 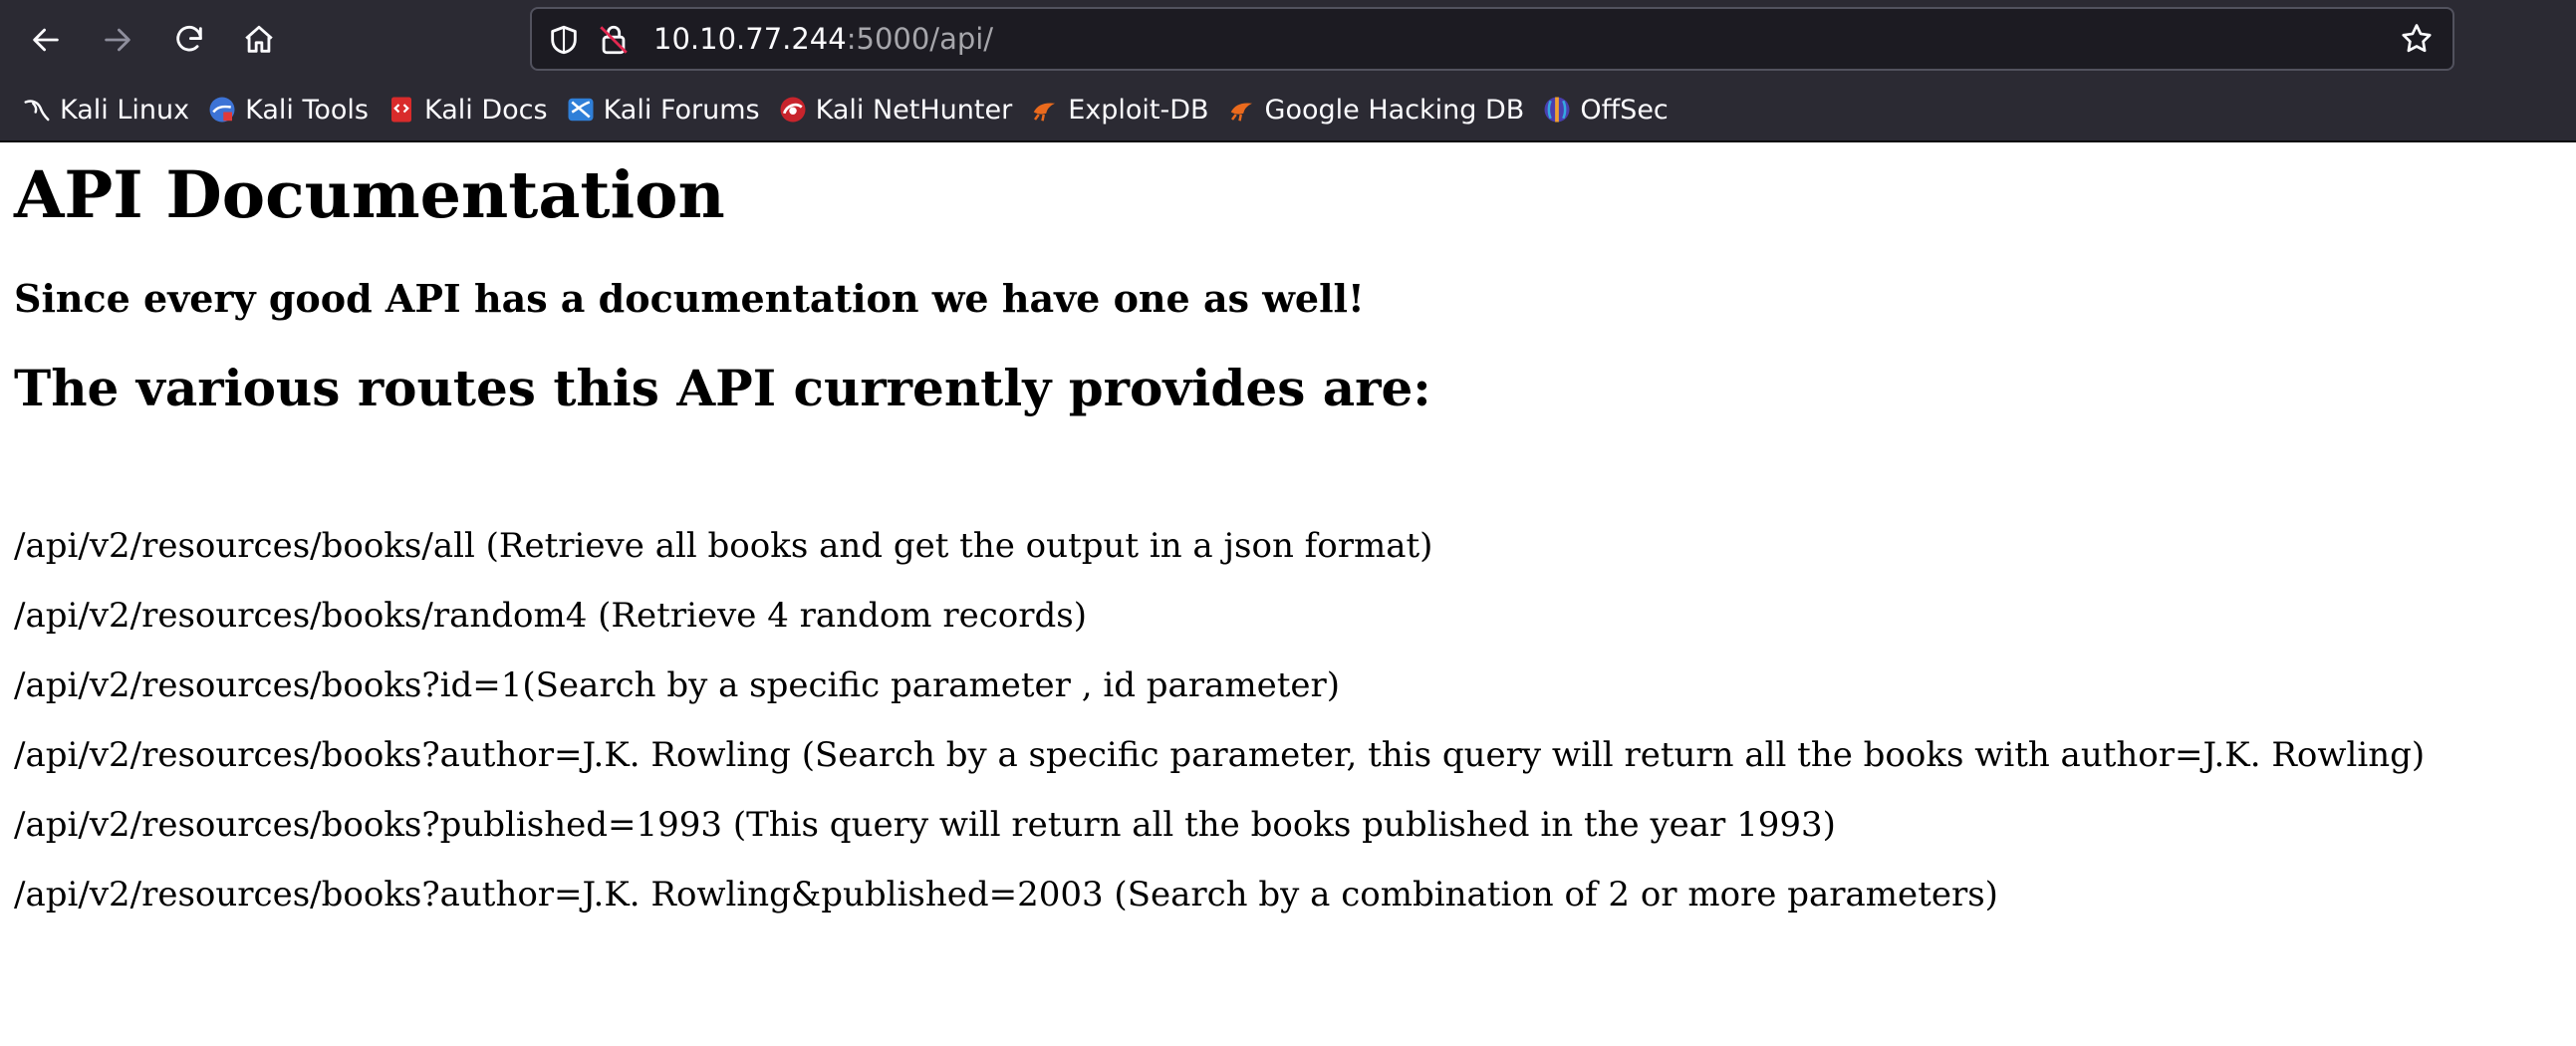 What do you see at coordinates (1242, 110) in the screenshot?
I see `google-hacking-db-icon` at bounding box center [1242, 110].